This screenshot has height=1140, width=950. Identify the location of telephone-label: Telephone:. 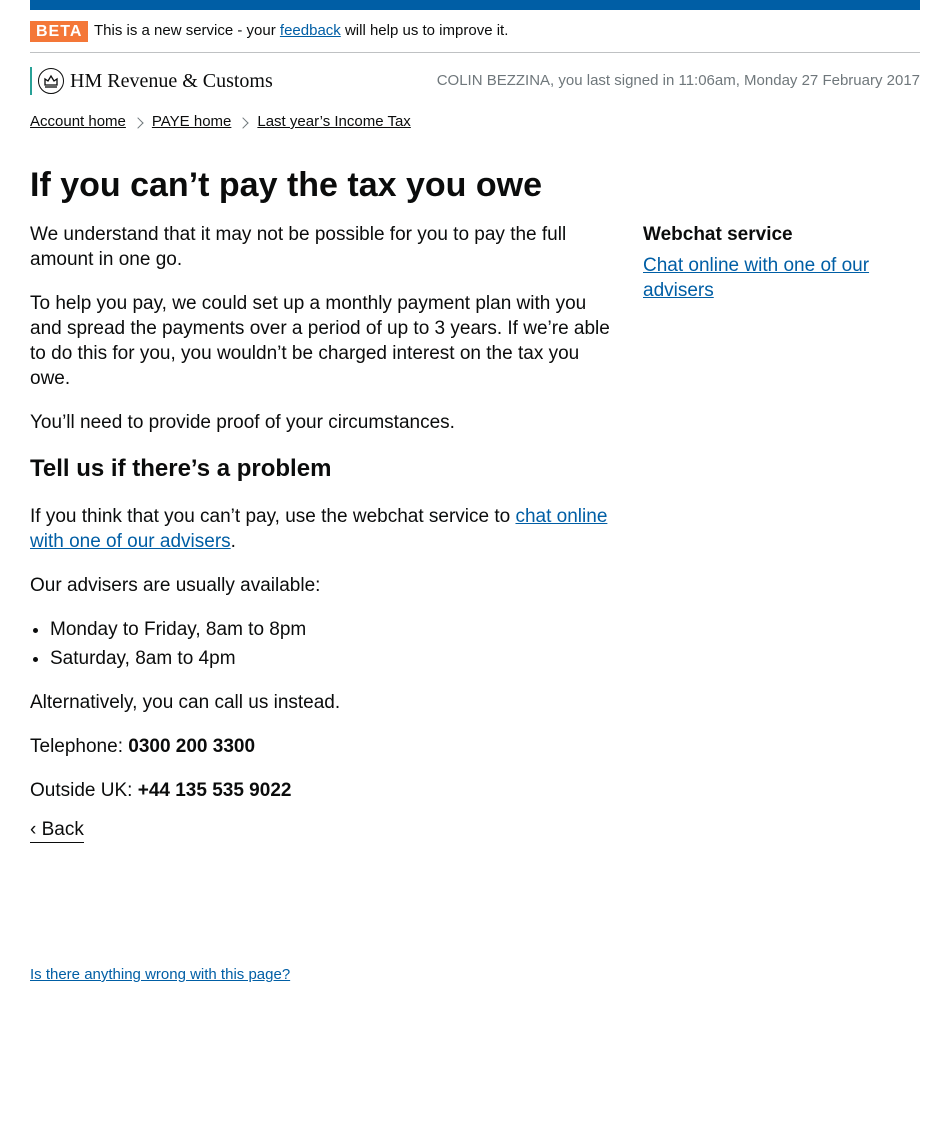
(76, 746).